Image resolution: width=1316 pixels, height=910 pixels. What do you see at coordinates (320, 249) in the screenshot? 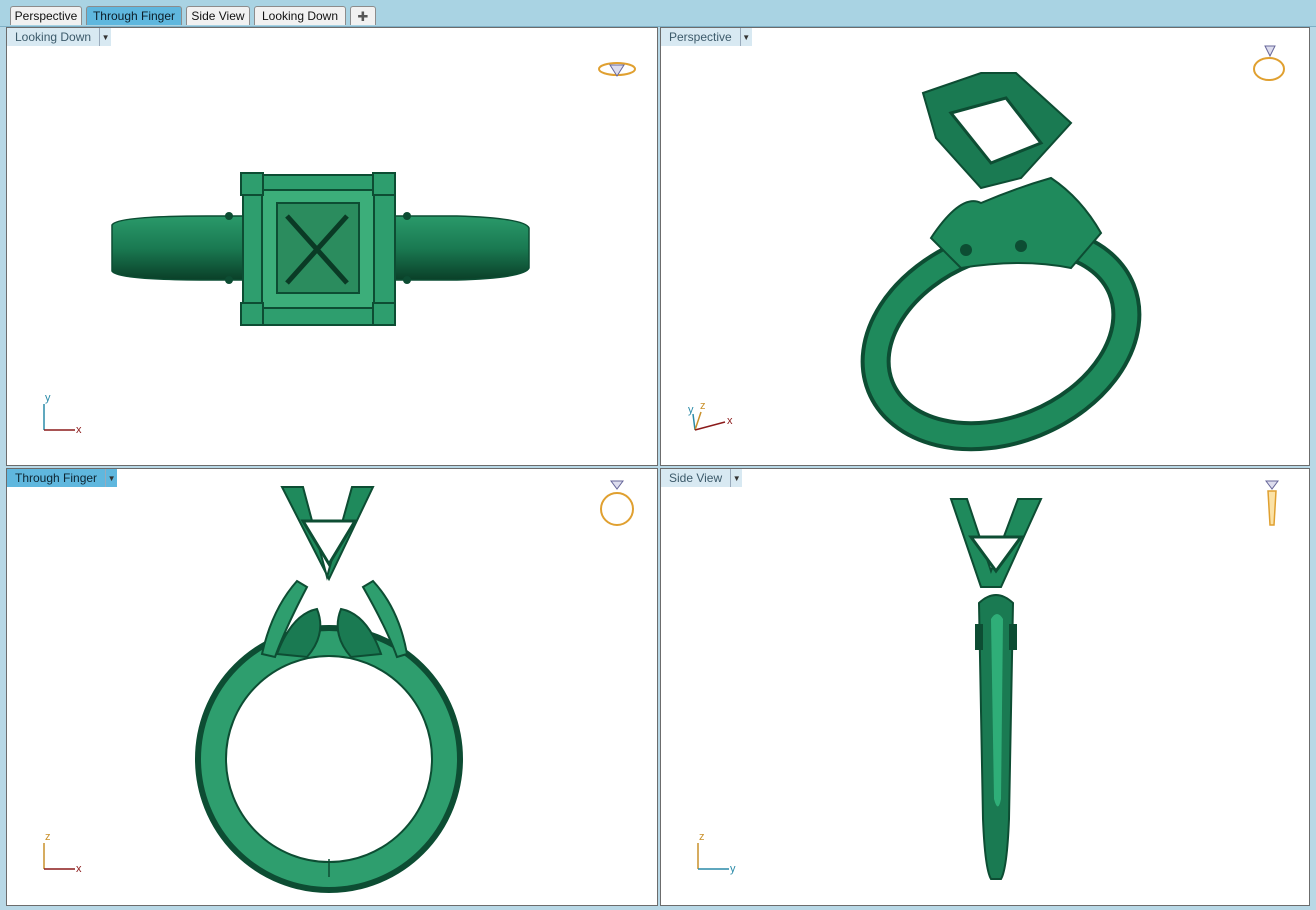
I see `ring-top-view` at bounding box center [320, 249].